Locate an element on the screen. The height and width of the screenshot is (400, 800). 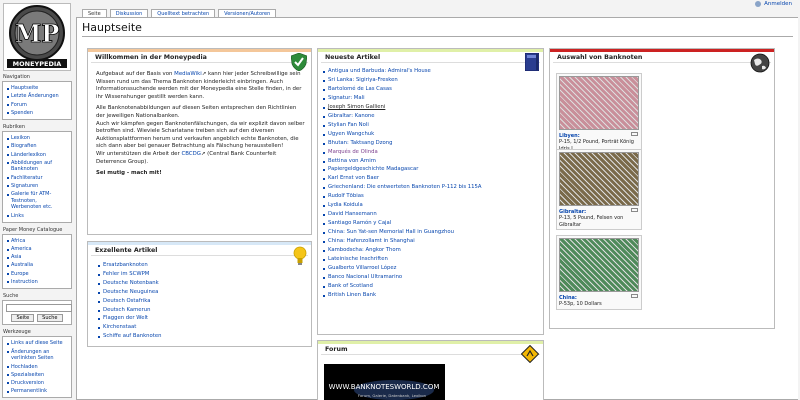
article-link: Karl Ernst von Baer is located at coordinates (433, 178).